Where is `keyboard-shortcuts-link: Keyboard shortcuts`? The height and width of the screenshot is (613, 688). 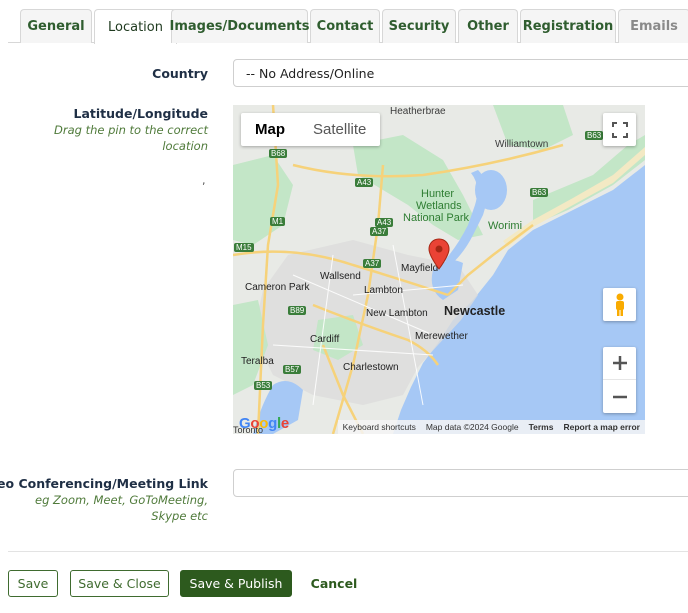
keyboard-shortcuts-link: Keyboard shortcuts is located at coordinates (379, 427).